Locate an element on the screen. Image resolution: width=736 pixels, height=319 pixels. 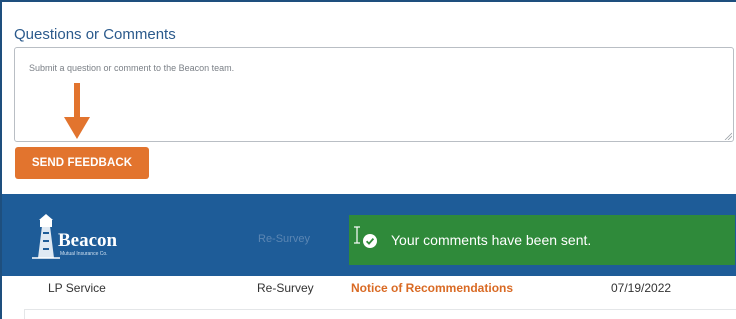
text-cursor-icon is located at coordinates (357, 235).